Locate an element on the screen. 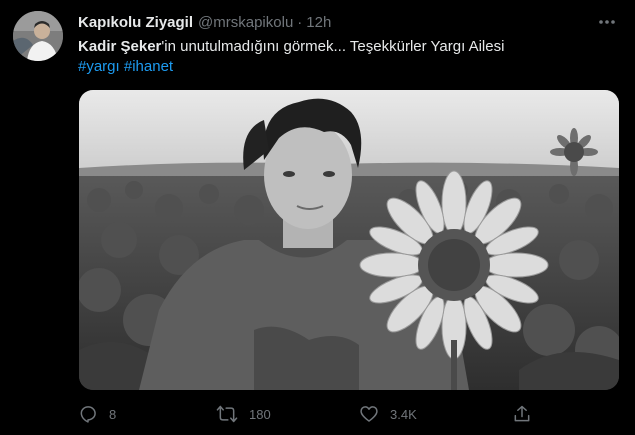  like-button: 3.4K is located at coordinates (388, 414).